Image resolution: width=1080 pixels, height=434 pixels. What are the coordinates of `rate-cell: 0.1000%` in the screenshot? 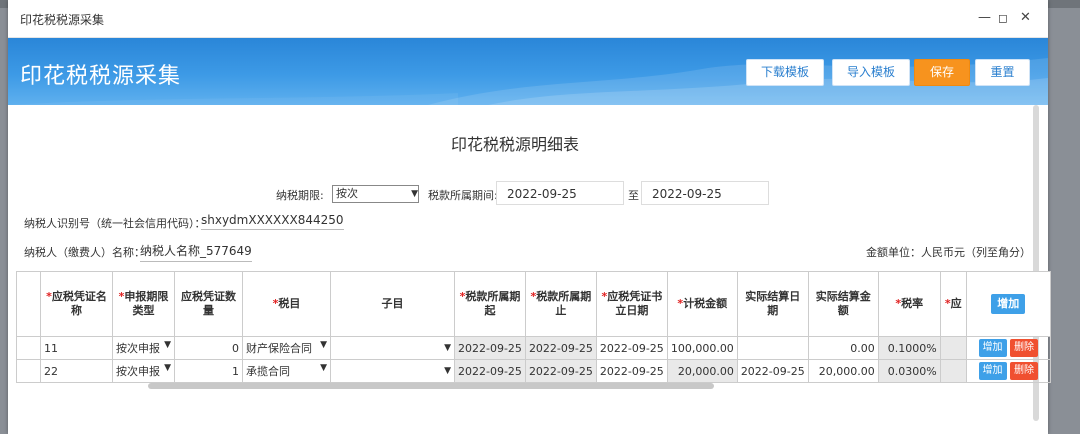 It's located at (909, 348).